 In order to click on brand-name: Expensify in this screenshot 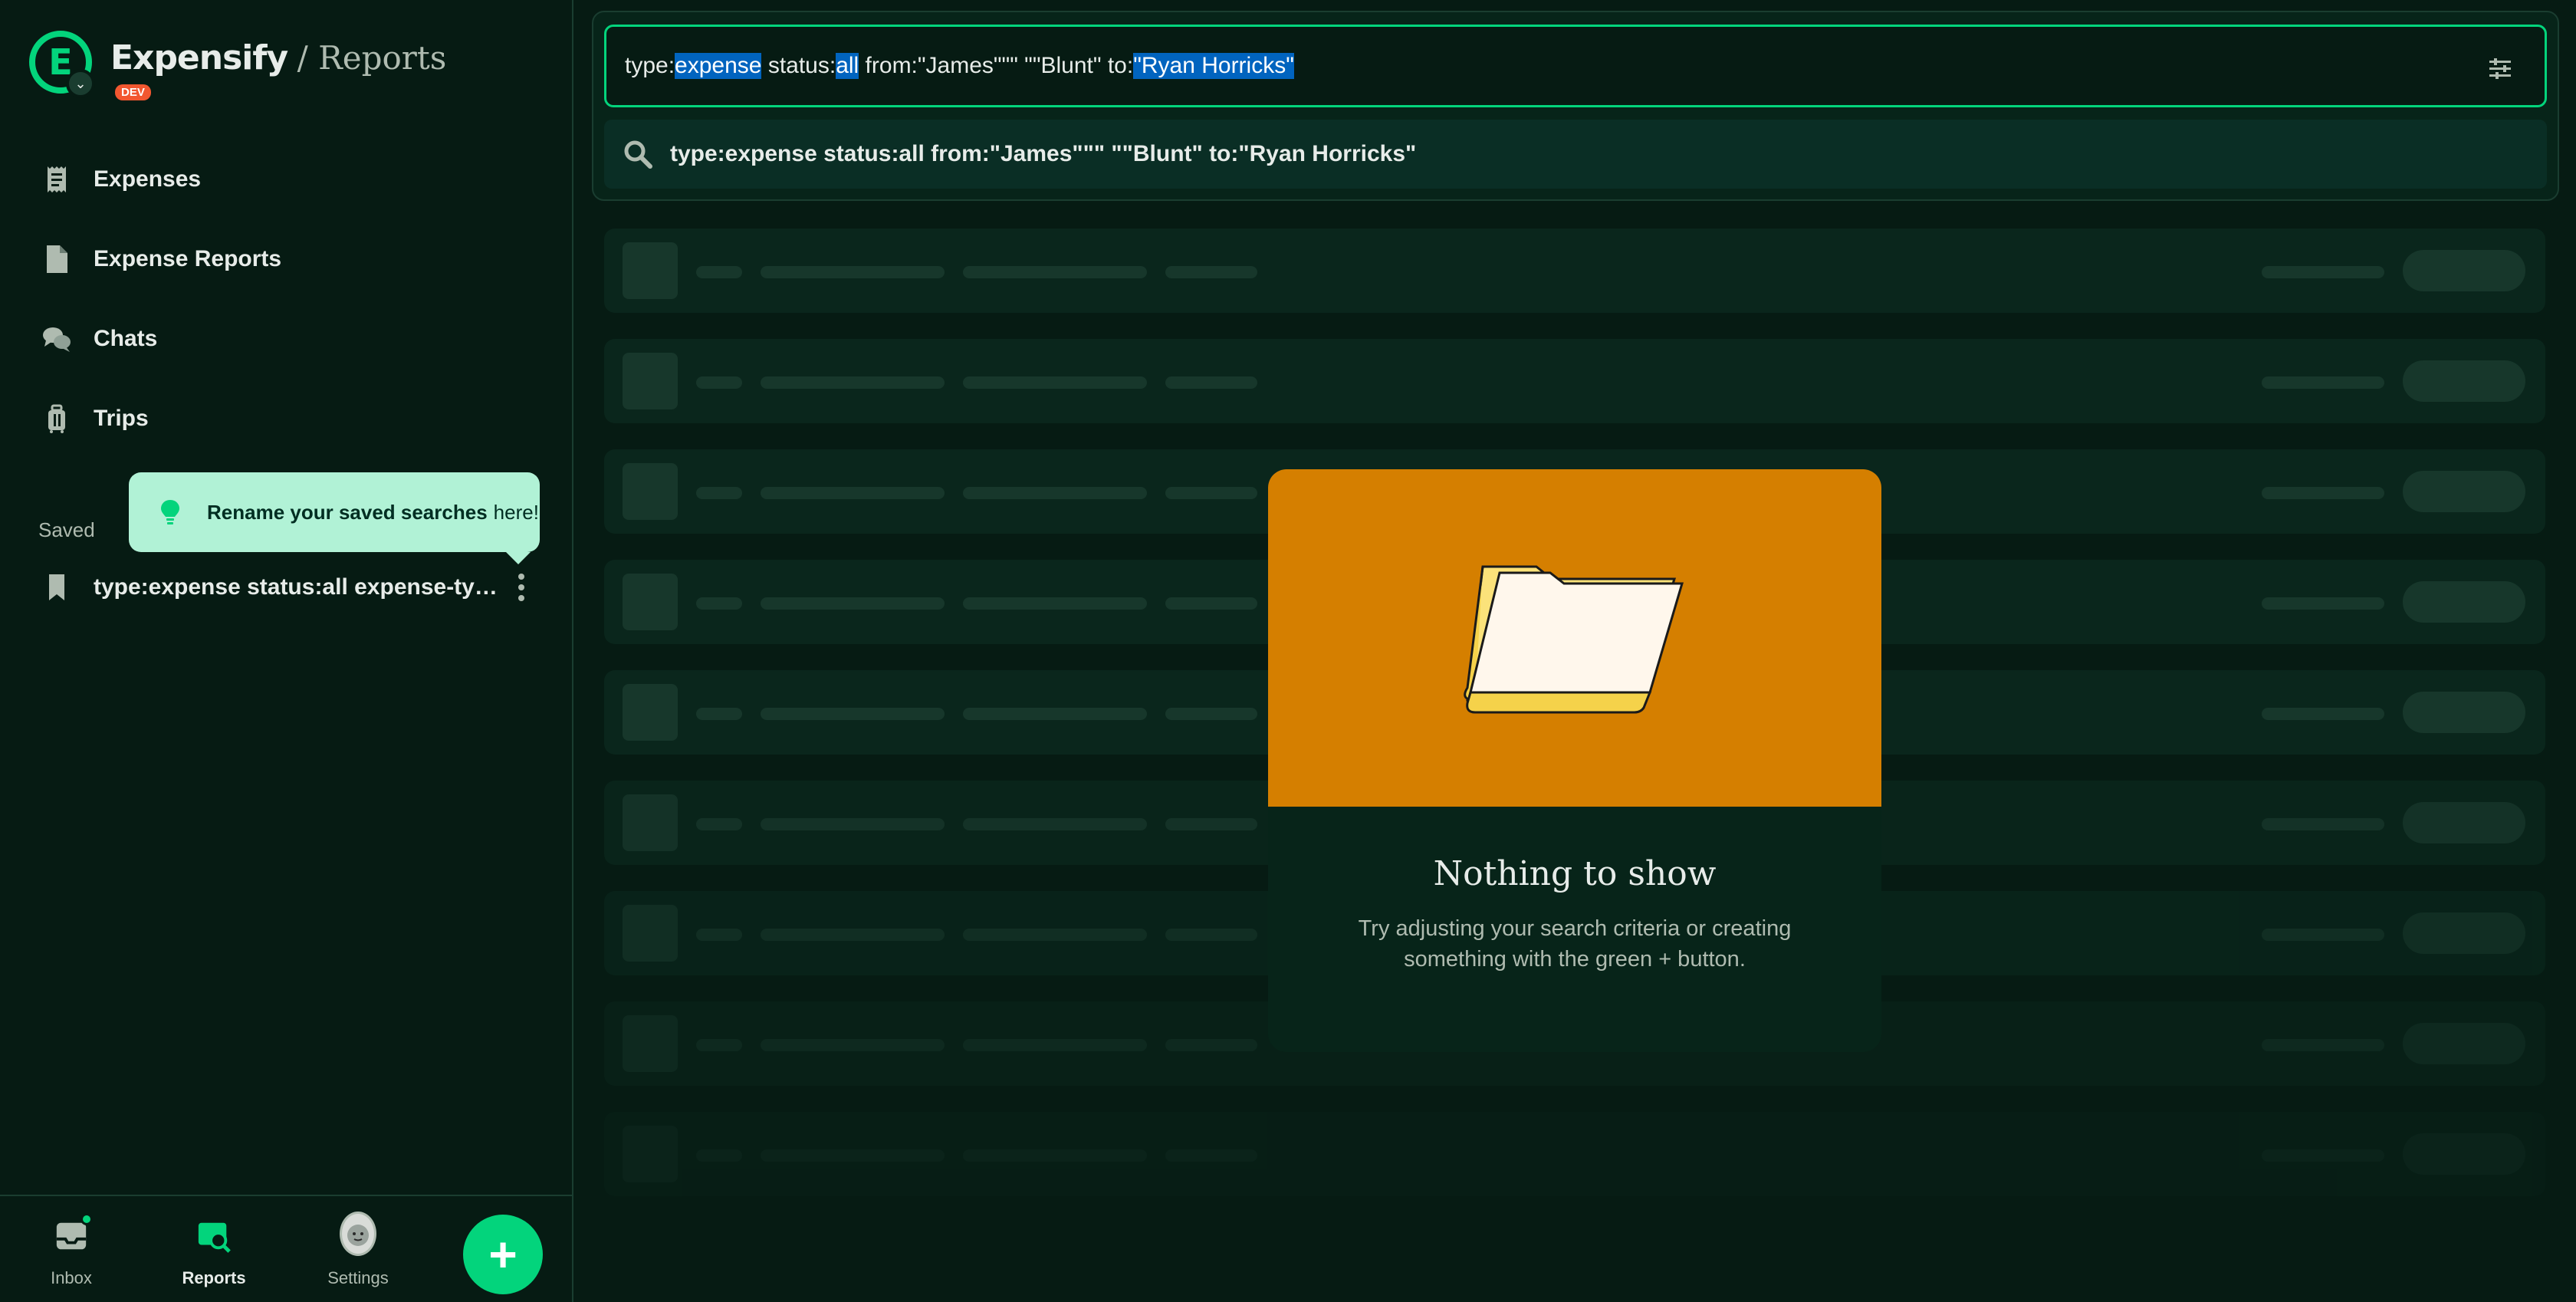, I will do `click(199, 57)`.